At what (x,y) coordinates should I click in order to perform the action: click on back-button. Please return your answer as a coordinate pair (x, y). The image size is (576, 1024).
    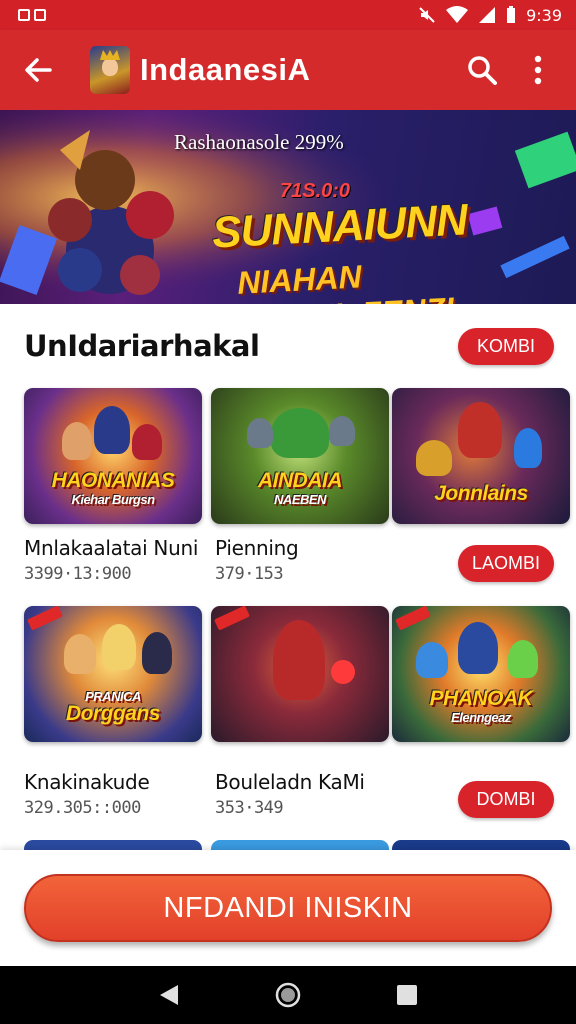
    Looking at the image, I should click on (38, 70).